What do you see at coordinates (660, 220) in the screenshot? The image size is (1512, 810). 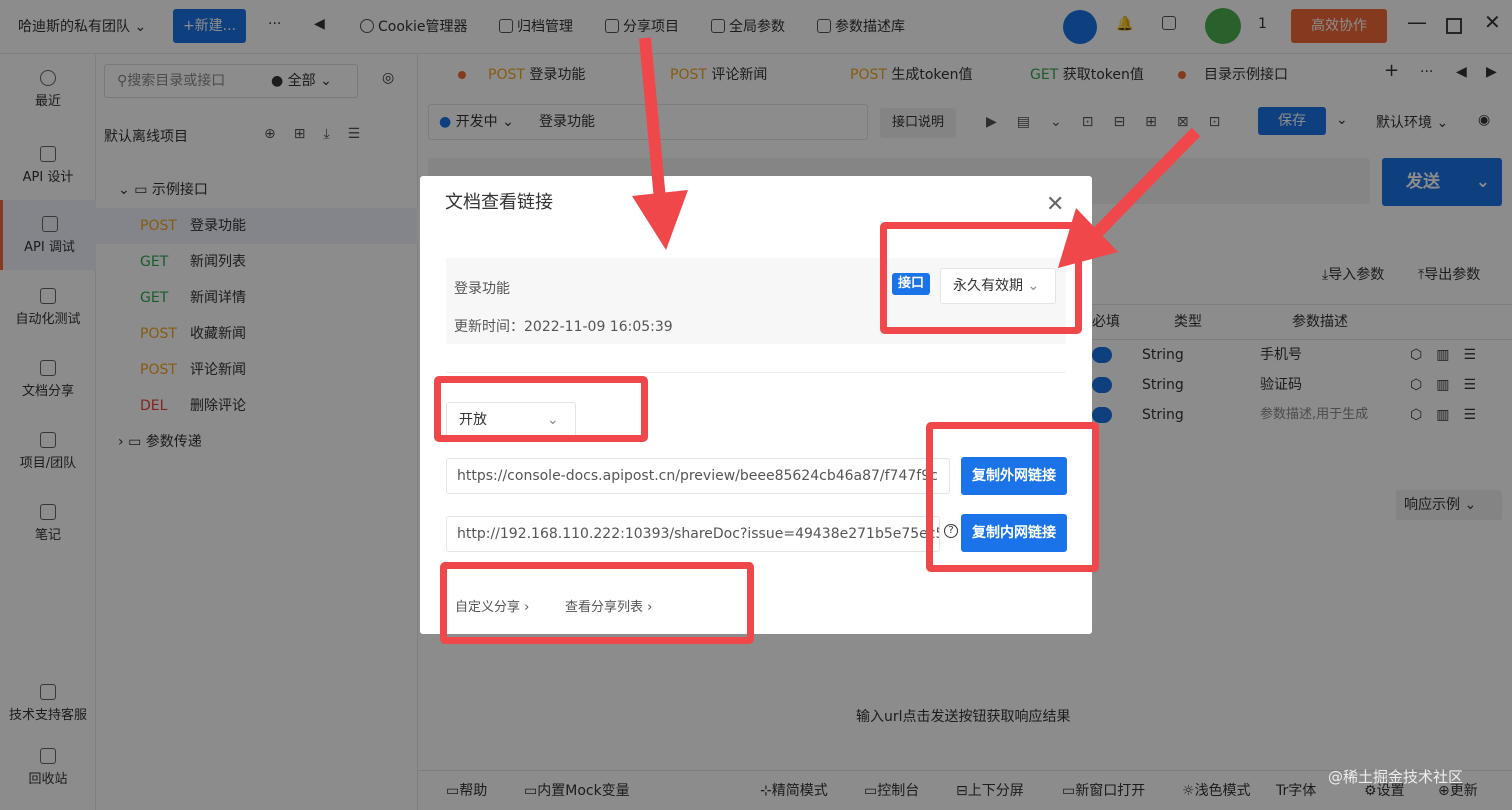 I see `arrow-down-head` at bounding box center [660, 220].